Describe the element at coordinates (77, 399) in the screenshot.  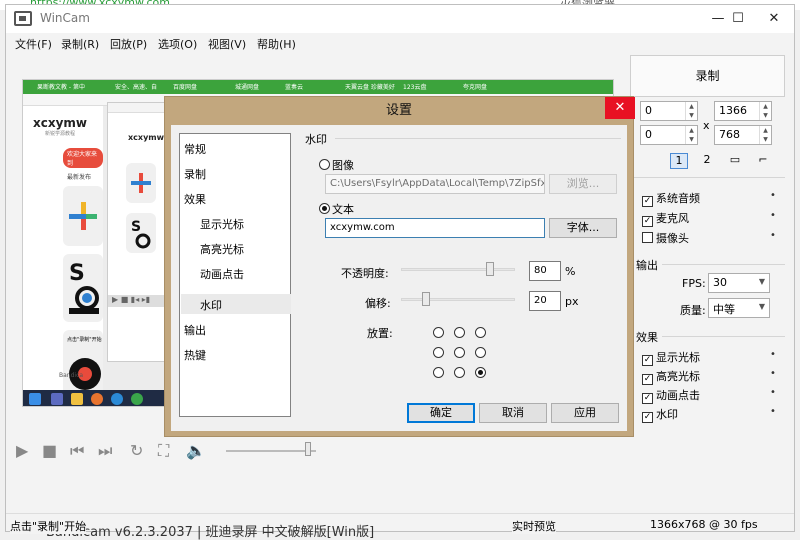
I see `folder-icon` at that location.